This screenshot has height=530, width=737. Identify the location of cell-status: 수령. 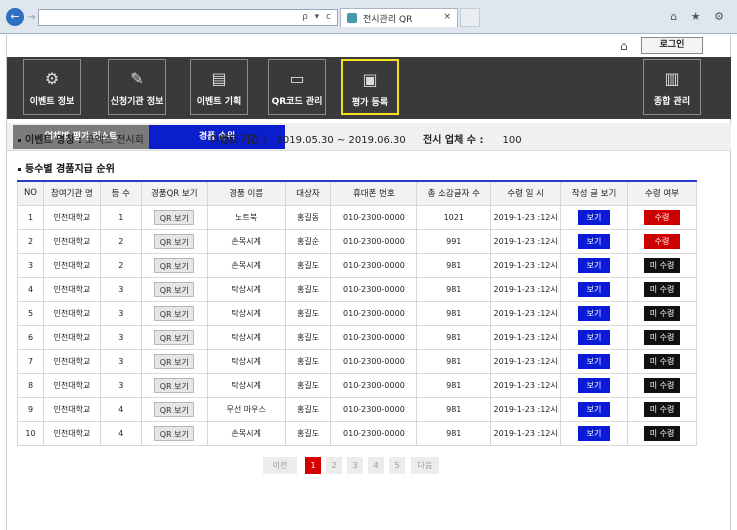
(662, 217).